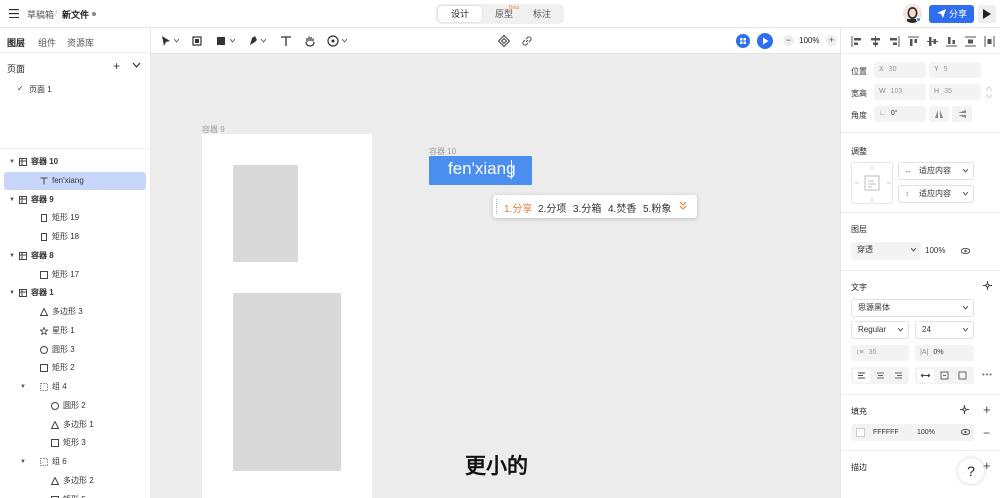 This screenshot has height=498, width=1000. I want to click on layer-row: ▼ 组 6, so click(75, 462).